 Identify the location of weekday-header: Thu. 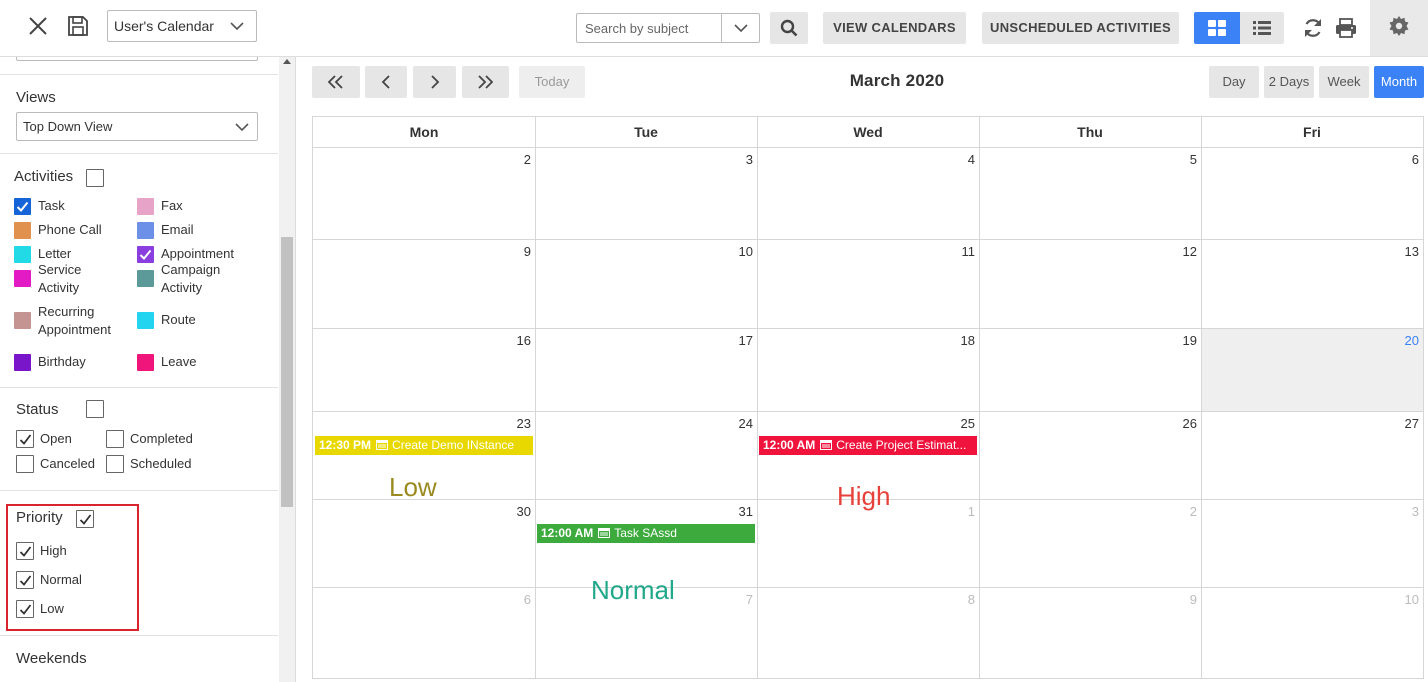
(1090, 132).